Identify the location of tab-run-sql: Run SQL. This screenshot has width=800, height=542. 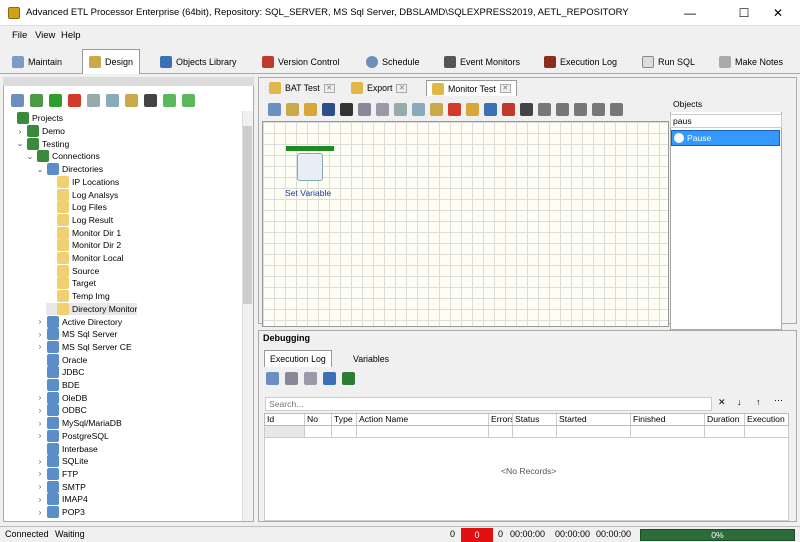
(668, 62).